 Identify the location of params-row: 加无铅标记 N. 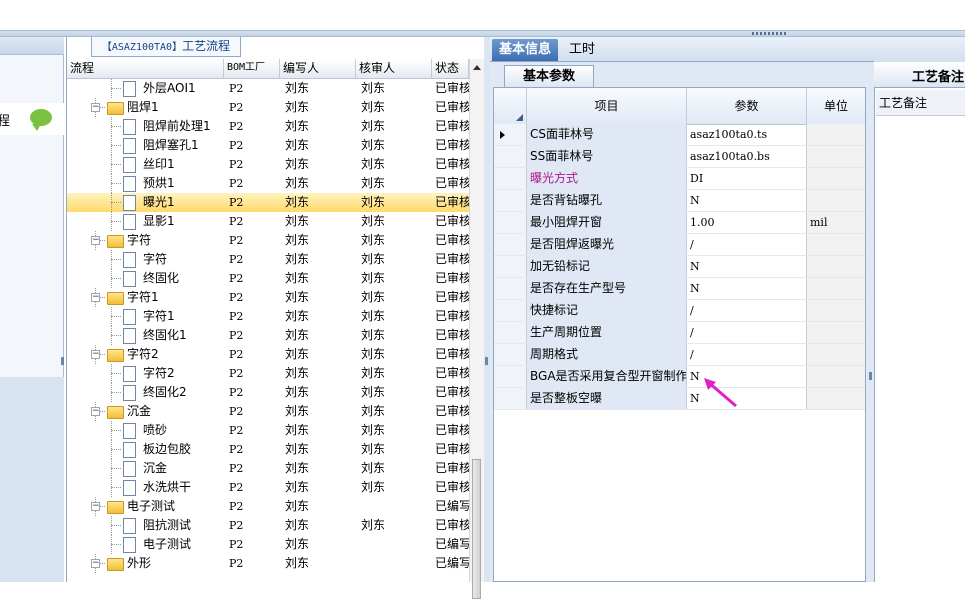
(679, 267).